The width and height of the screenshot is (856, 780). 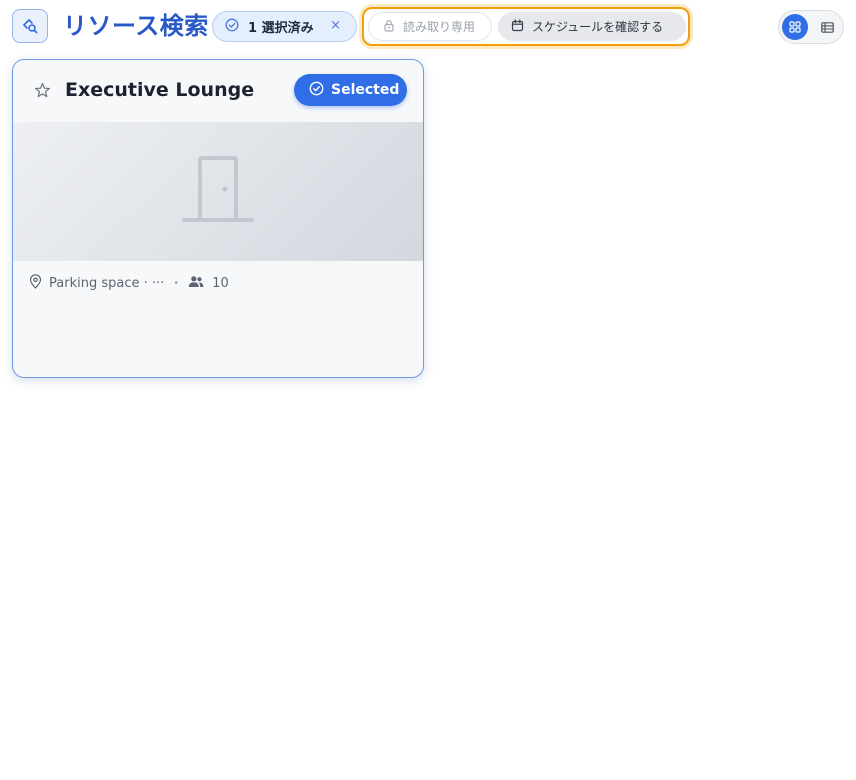 I want to click on view-toggle, so click(x=811, y=27).